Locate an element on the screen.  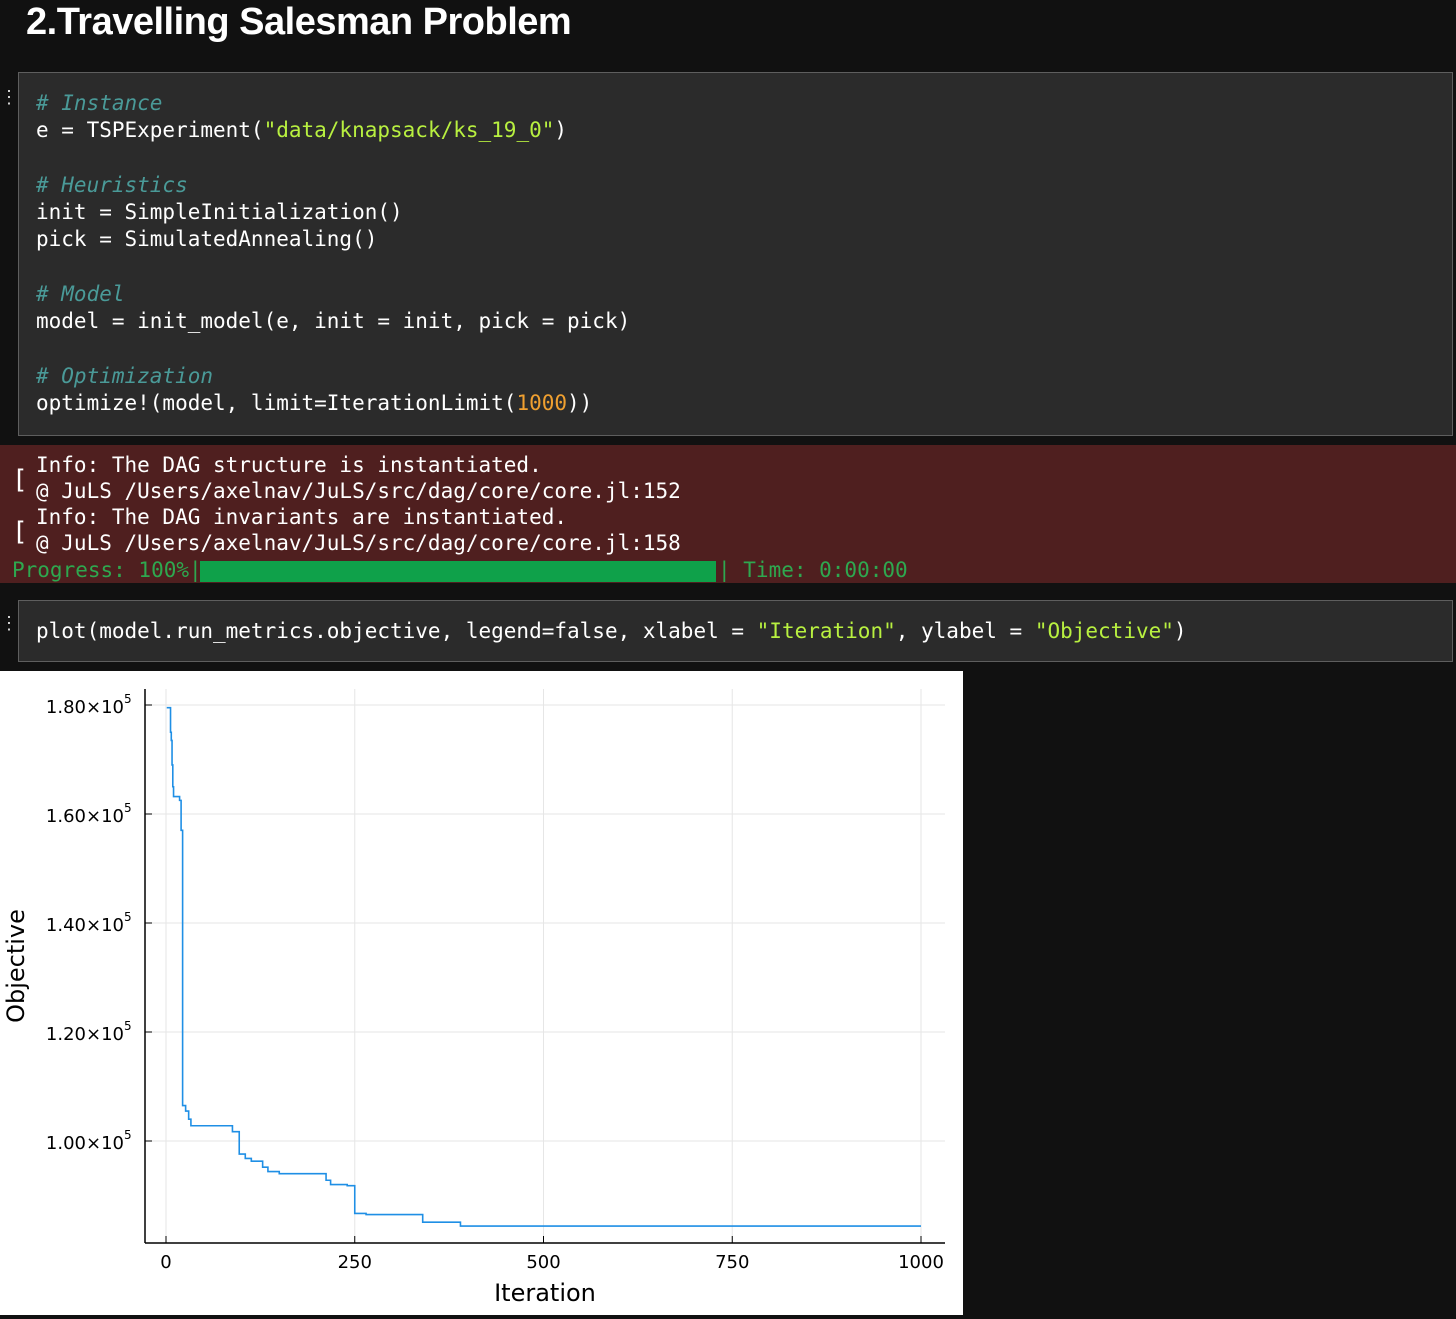
x-tick-label: 750 is located at coordinates (732, 1262).